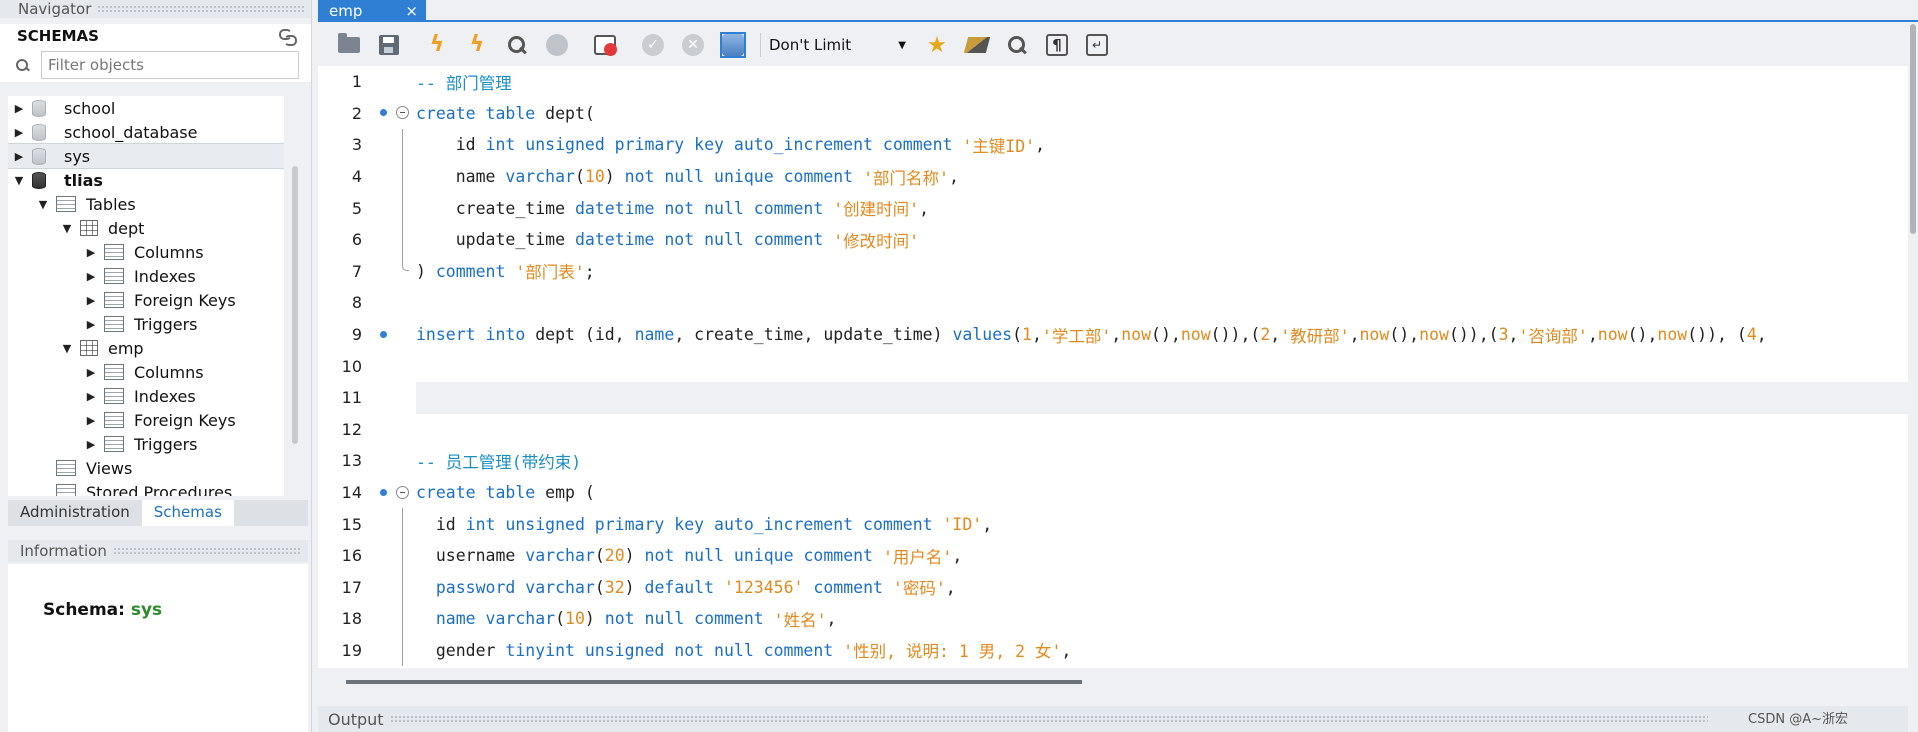 The width and height of the screenshot is (1918, 732). I want to click on code-text: -- 部门管理, so click(1162, 82).